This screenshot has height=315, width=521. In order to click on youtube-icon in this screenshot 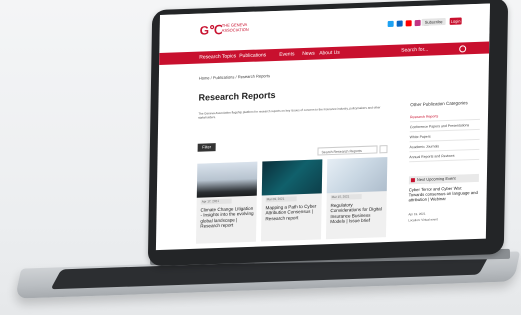, I will do `click(408, 23)`.